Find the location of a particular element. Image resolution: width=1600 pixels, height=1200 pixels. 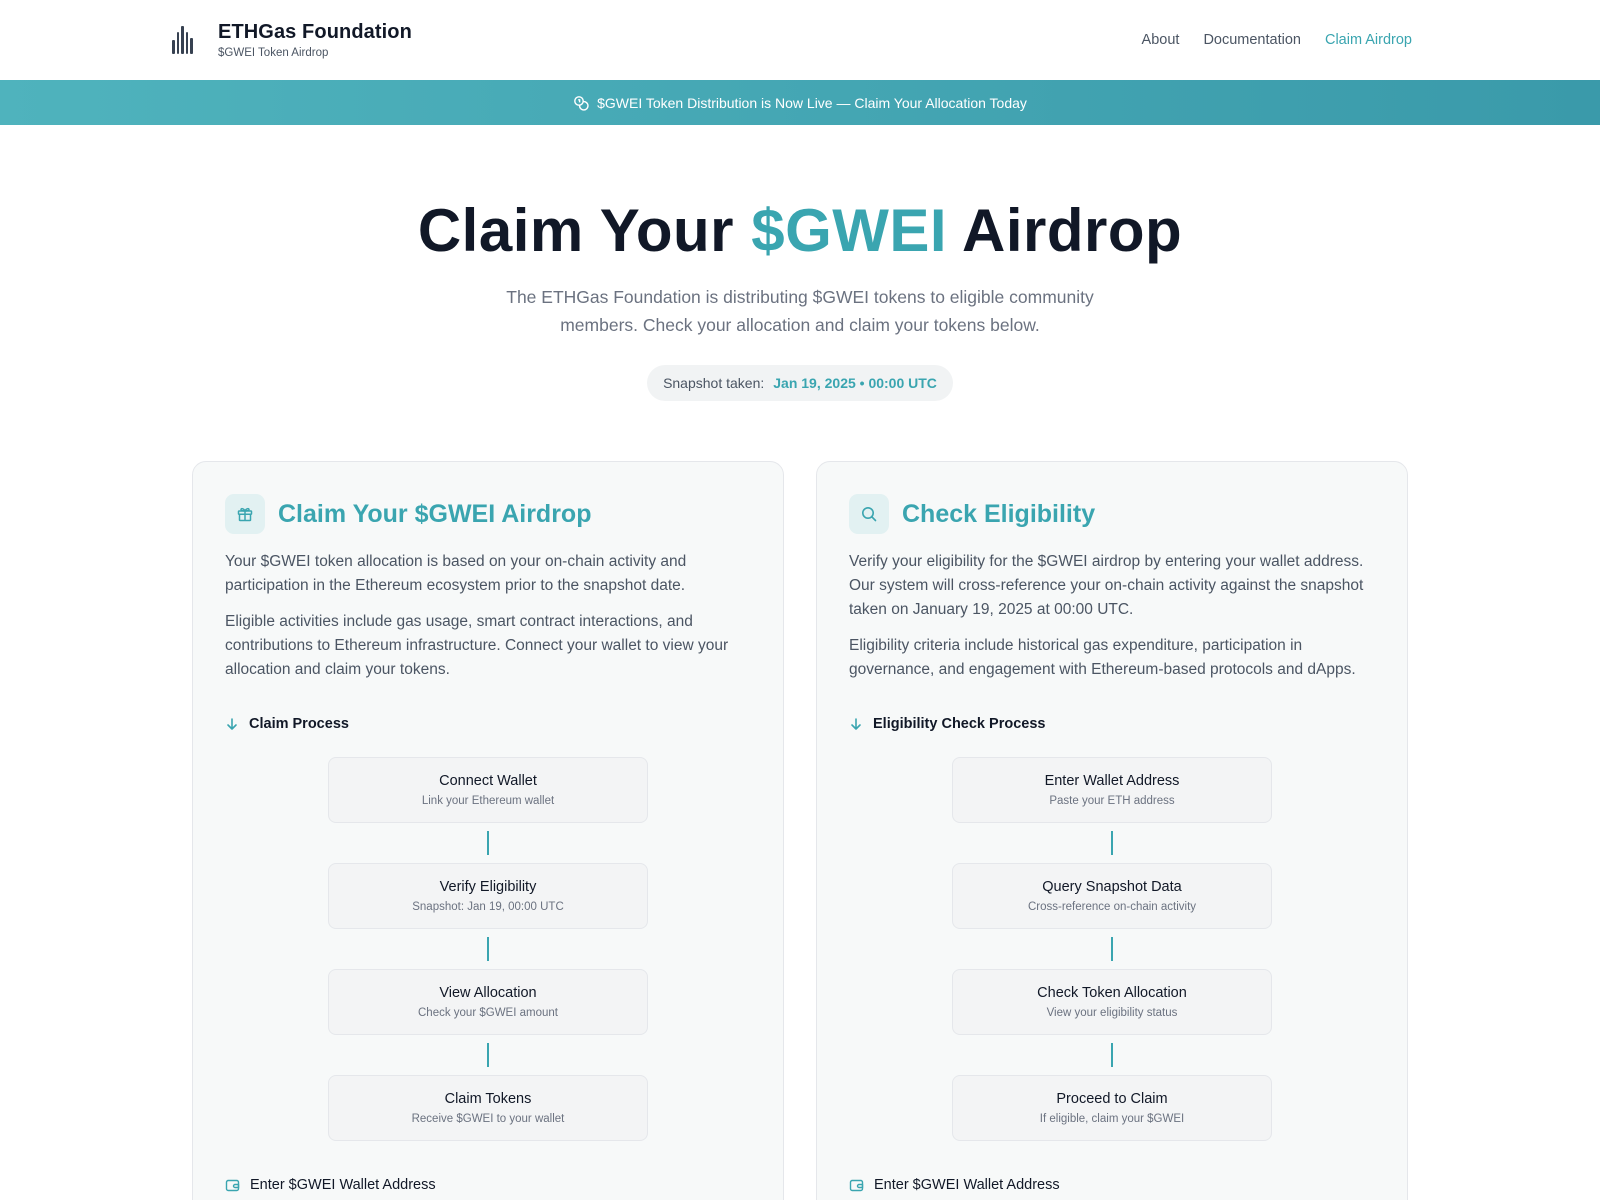

step-title: Enter Wallet Address is located at coordinates (1112, 781).